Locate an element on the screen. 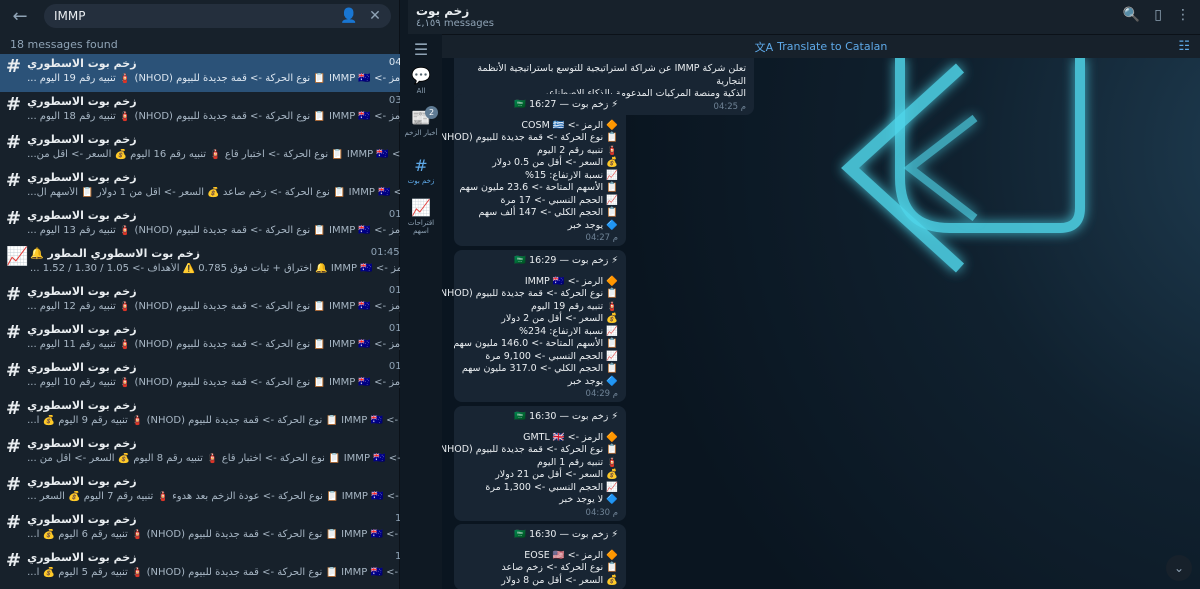  translate-bar: 文A Translate to Catalan ☷ is located at coordinates (821, 46).